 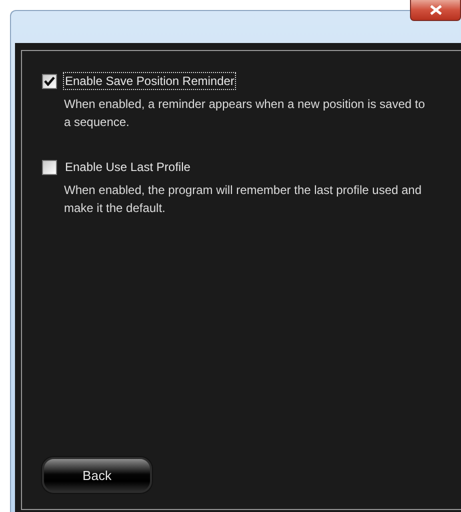 I want to click on checkbox-label: Enable Save Position Reminder, so click(x=150, y=81).